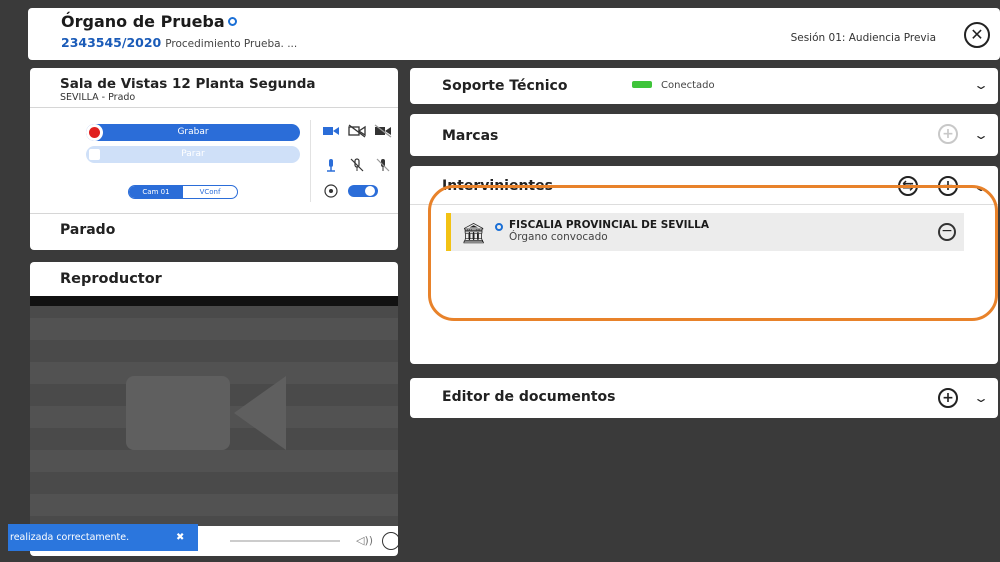 The height and width of the screenshot is (562, 1000). I want to click on camera-source-toggle: Cam 01 VConf, so click(183, 192).